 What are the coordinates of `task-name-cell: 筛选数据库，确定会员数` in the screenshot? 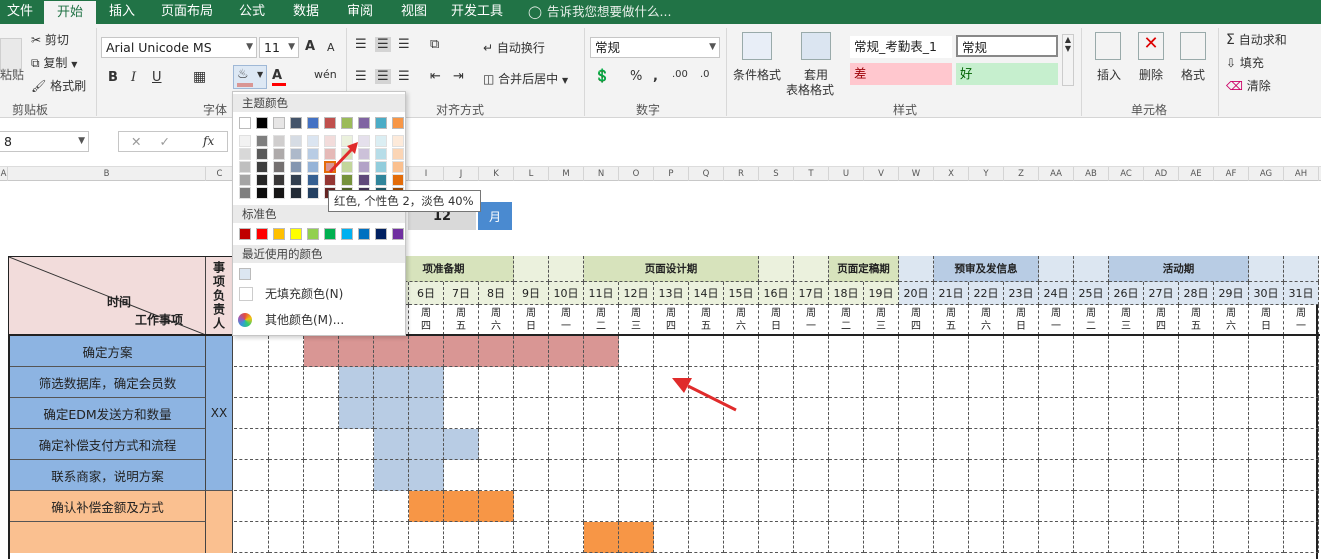 It's located at (108, 382).